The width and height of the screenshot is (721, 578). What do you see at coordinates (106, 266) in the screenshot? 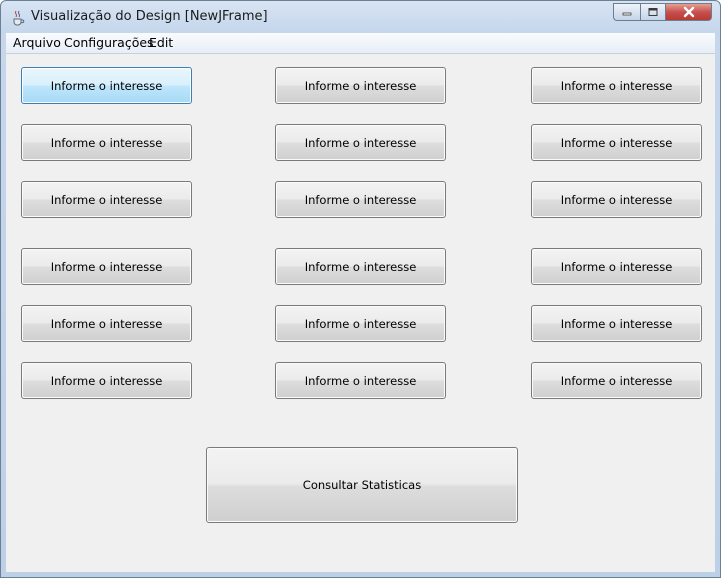
I see `interest-button-r4-c1: Informe o interesse` at bounding box center [106, 266].